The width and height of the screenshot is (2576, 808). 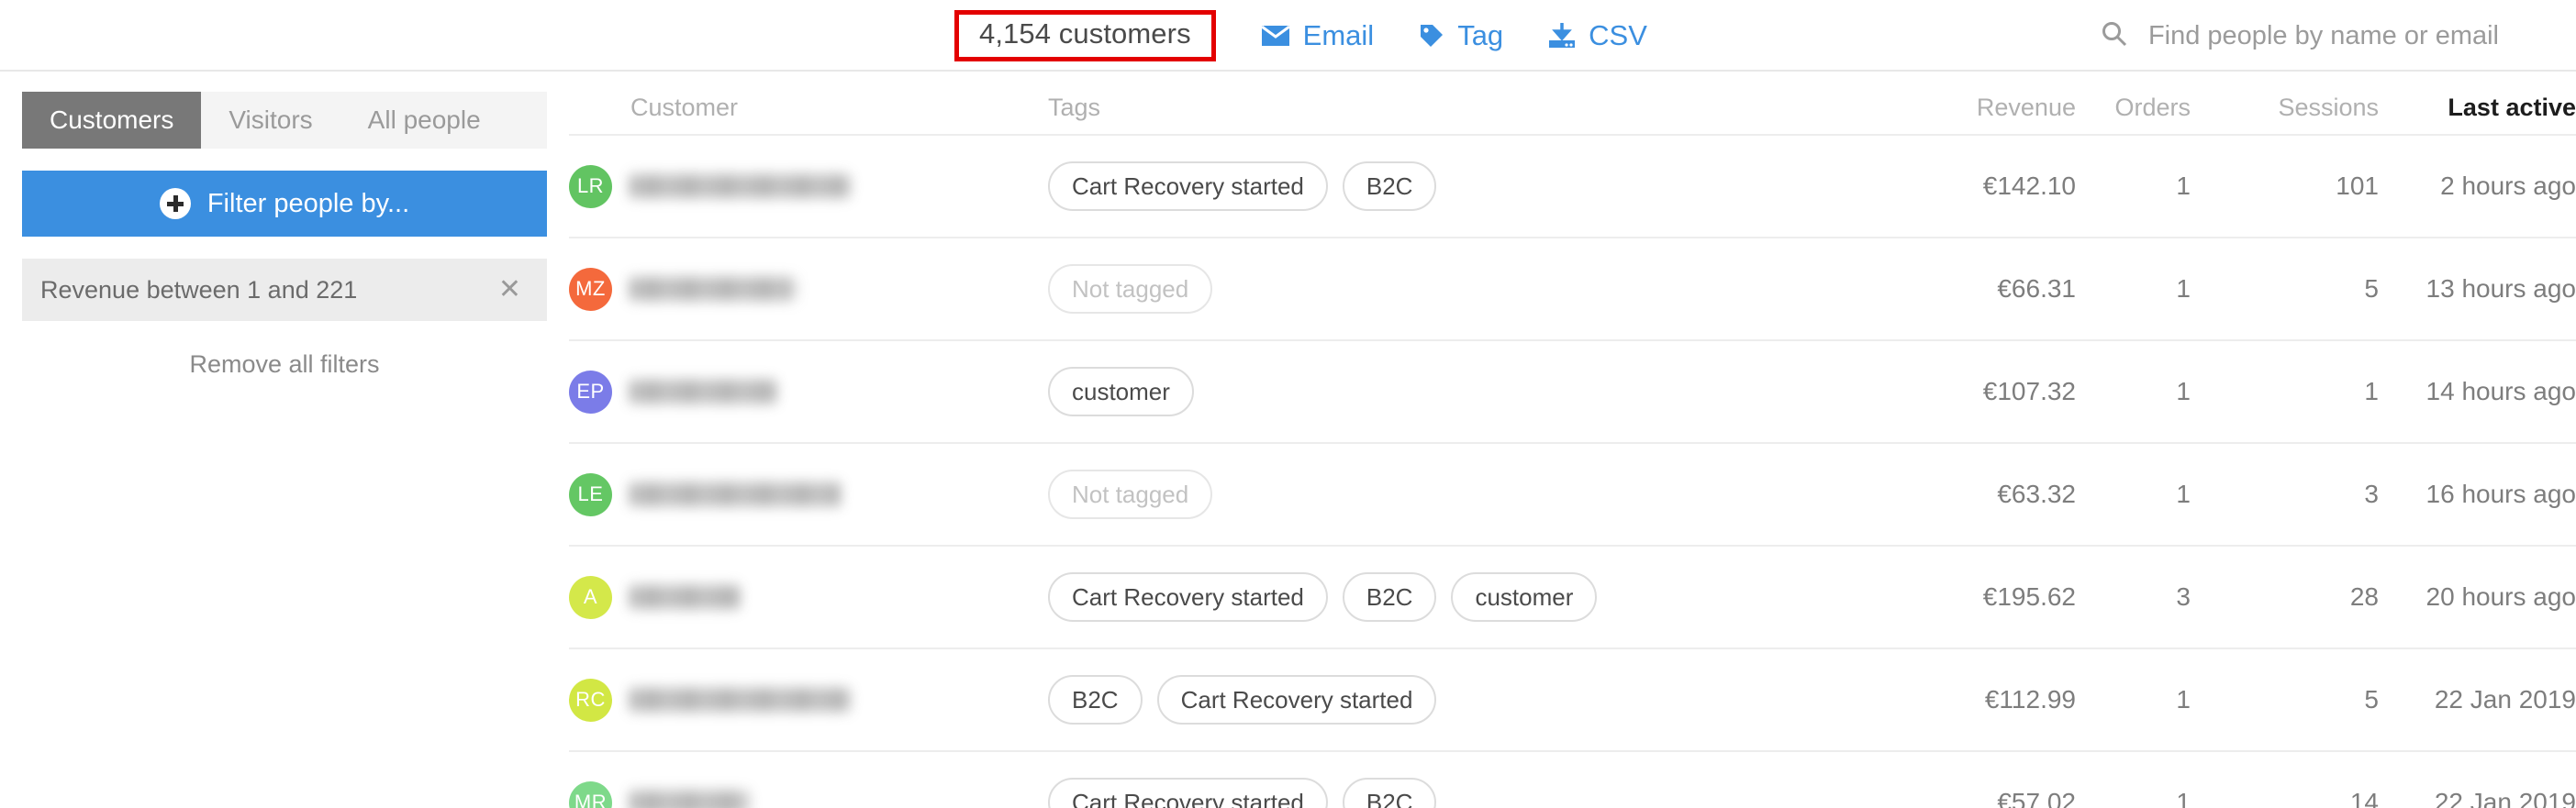 What do you see at coordinates (599, 494) in the screenshot?
I see `avatar-cell: LE` at bounding box center [599, 494].